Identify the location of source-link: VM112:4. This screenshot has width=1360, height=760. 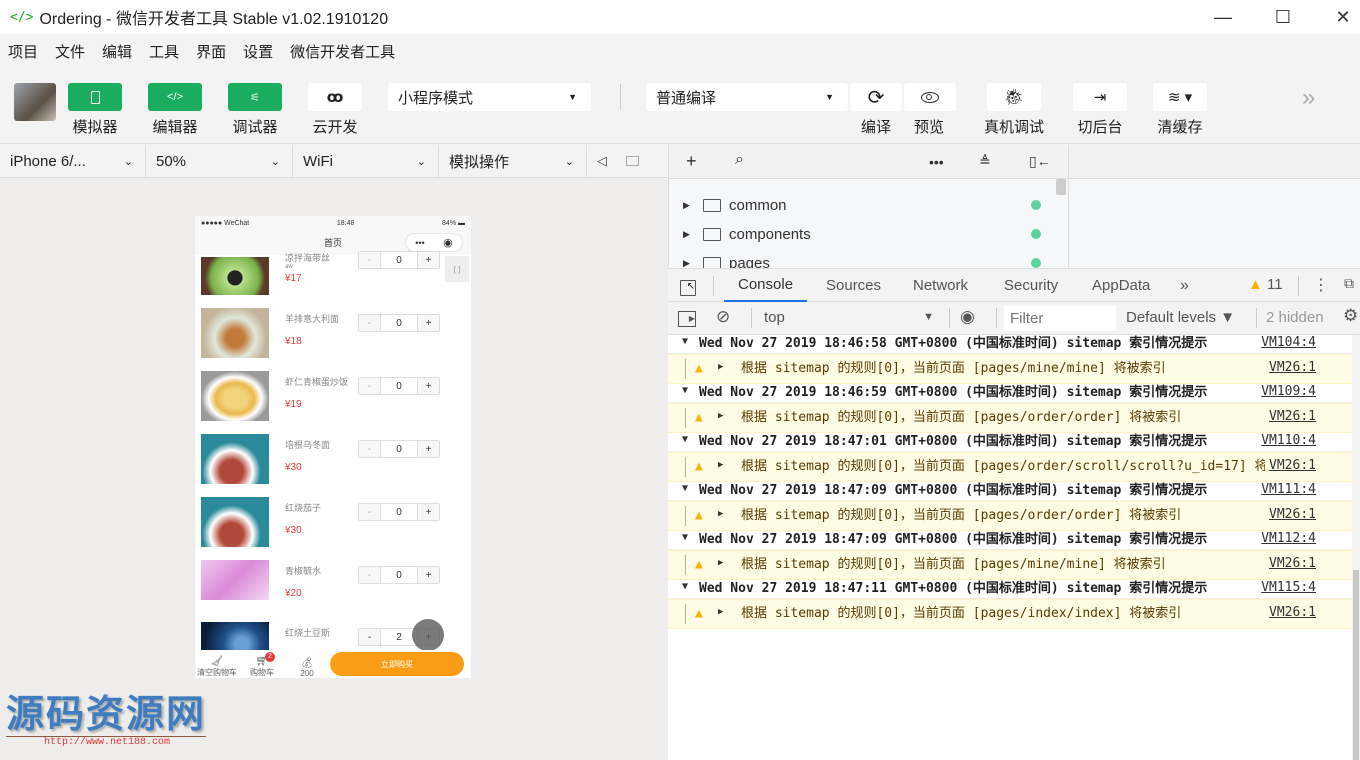
(1286, 538).